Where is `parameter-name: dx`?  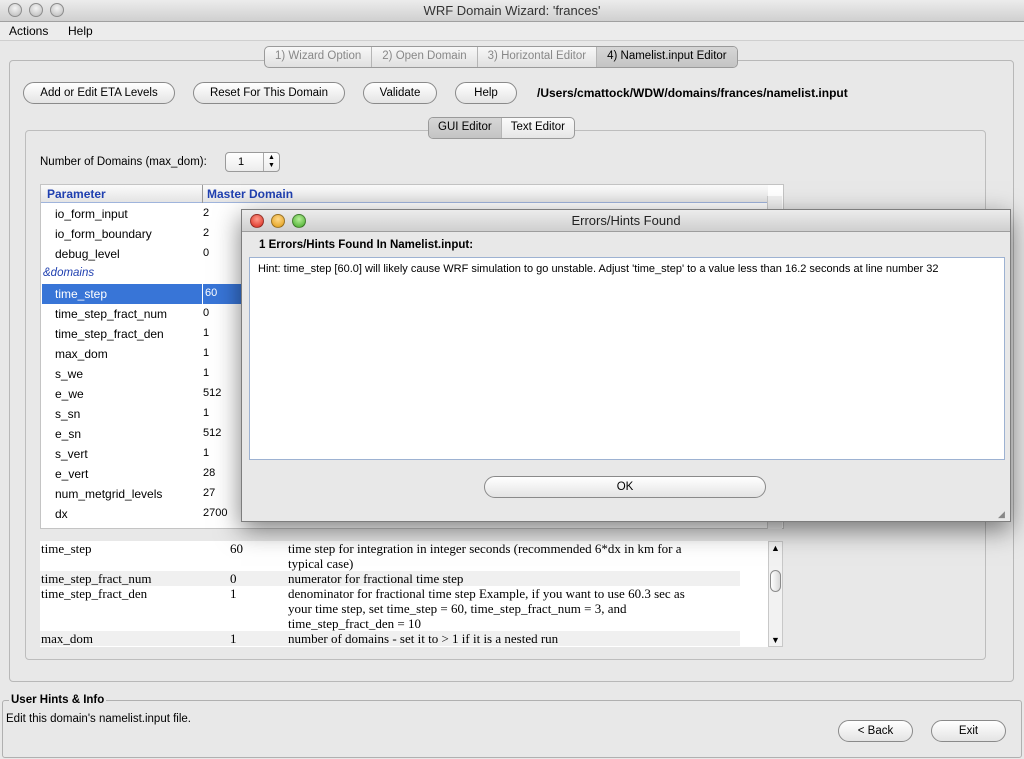
parameter-name: dx is located at coordinates (61, 514).